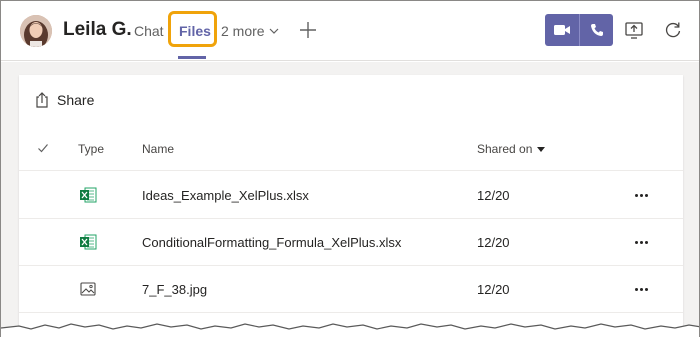  Describe the element at coordinates (505, 149) in the screenshot. I see `shared-on-label: Shared on` at that location.